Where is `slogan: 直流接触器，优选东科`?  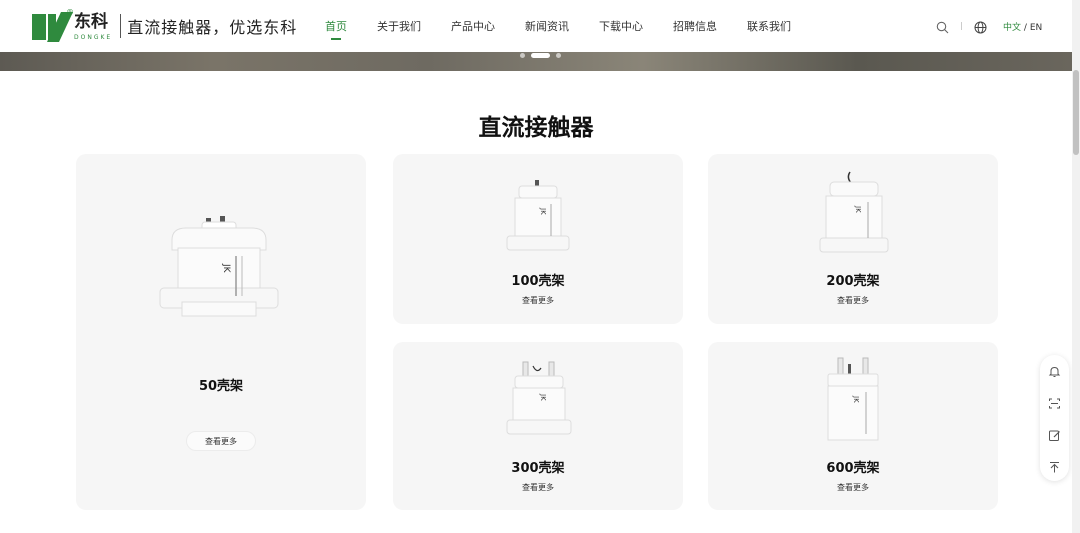
slogan: 直流接触器，优选东科 is located at coordinates (212, 27).